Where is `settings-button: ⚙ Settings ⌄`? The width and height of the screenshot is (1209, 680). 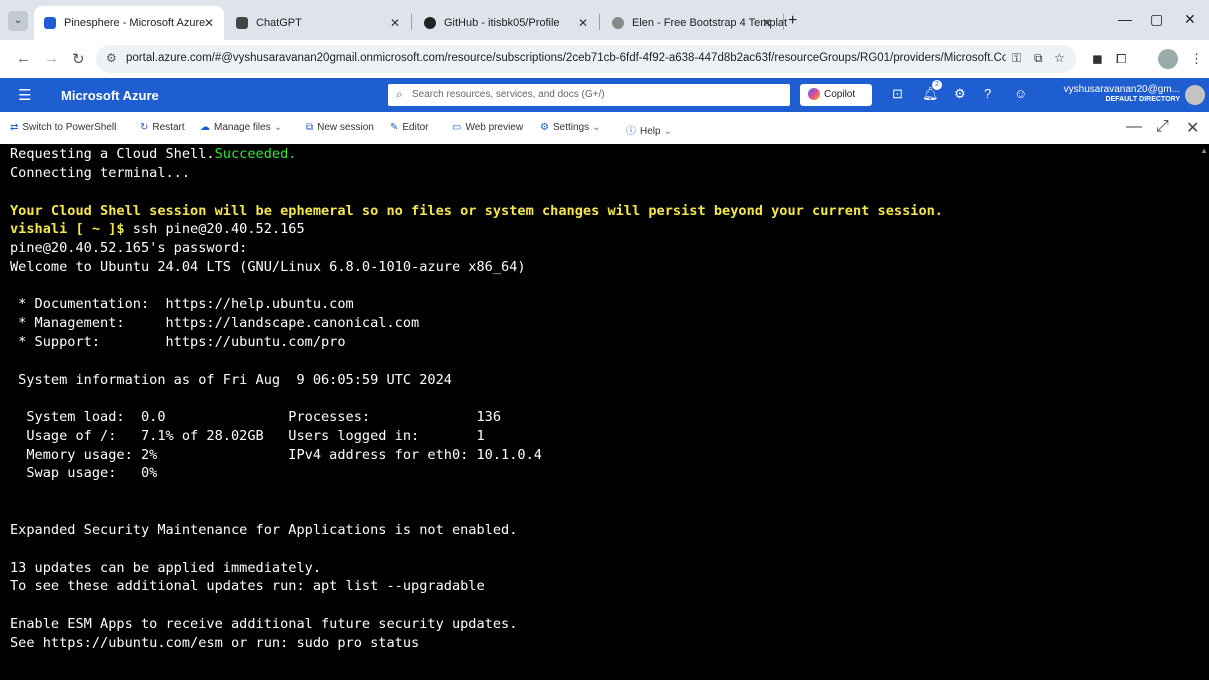
settings-button: ⚙ Settings ⌄ is located at coordinates (570, 127).